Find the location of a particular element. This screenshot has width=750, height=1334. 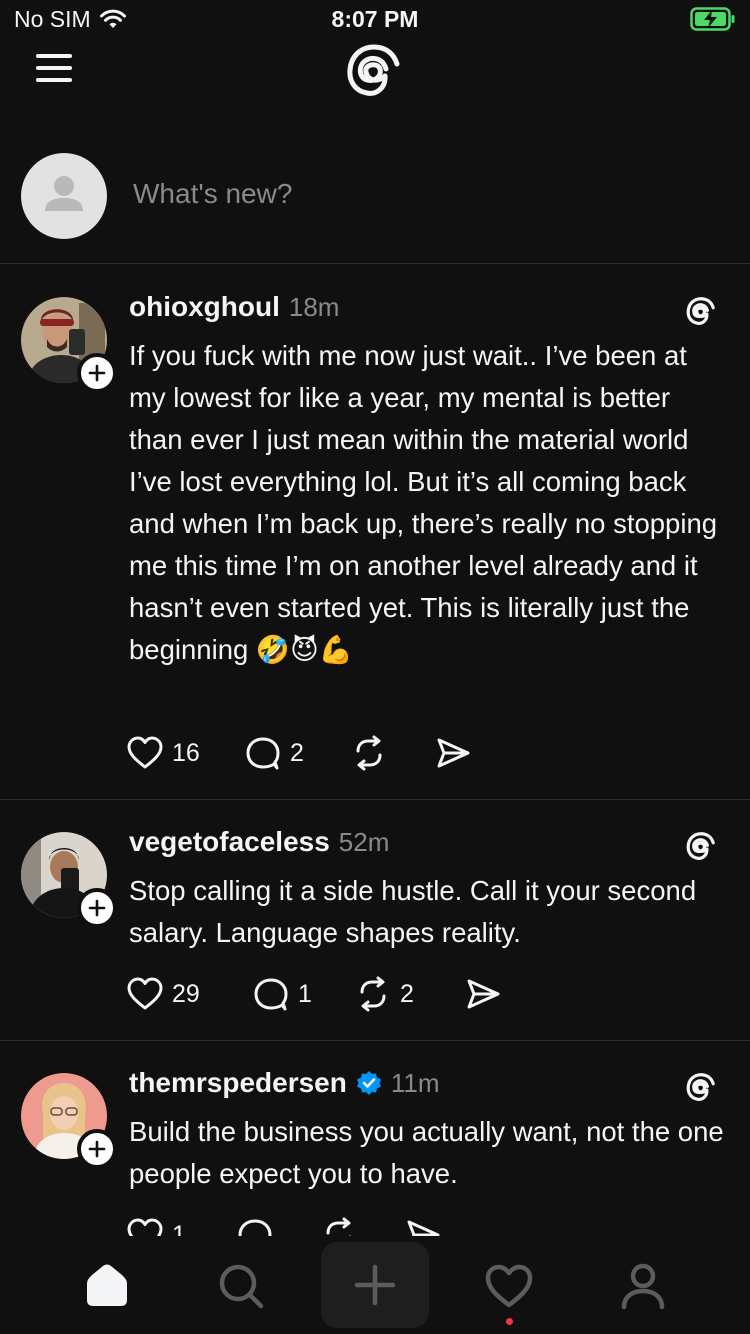

threads-logo-icon is located at coordinates (374, 72).